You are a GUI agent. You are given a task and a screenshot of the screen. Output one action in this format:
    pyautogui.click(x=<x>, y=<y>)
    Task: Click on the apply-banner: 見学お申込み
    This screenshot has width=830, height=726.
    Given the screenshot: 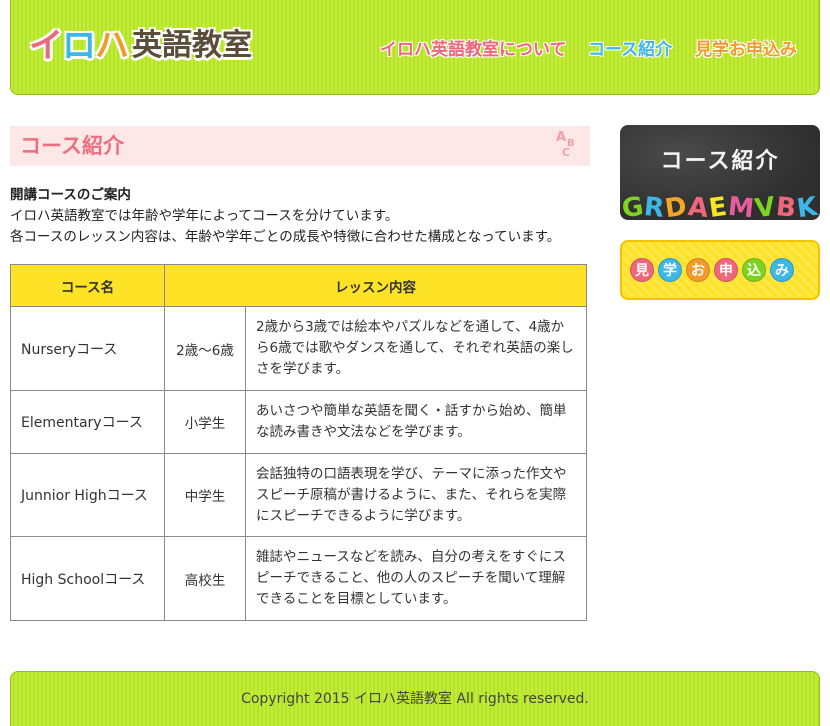 What is the action you would take?
    pyautogui.click(x=720, y=270)
    